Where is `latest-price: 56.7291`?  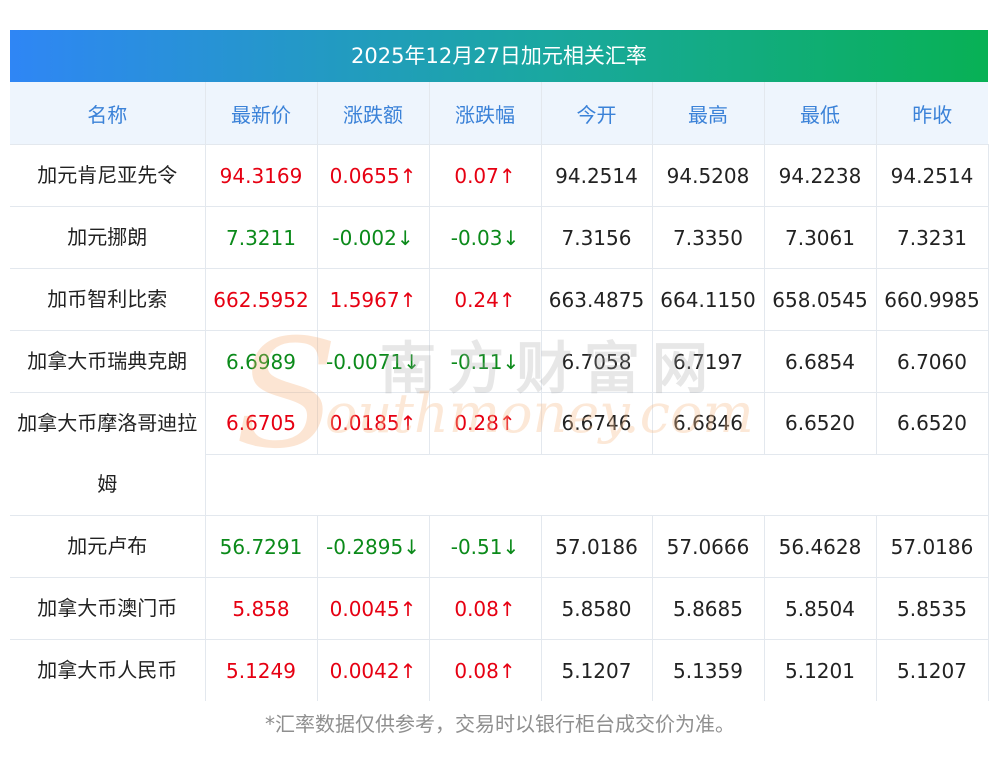 latest-price: 56.7291 is located at coordinates (261, 546).